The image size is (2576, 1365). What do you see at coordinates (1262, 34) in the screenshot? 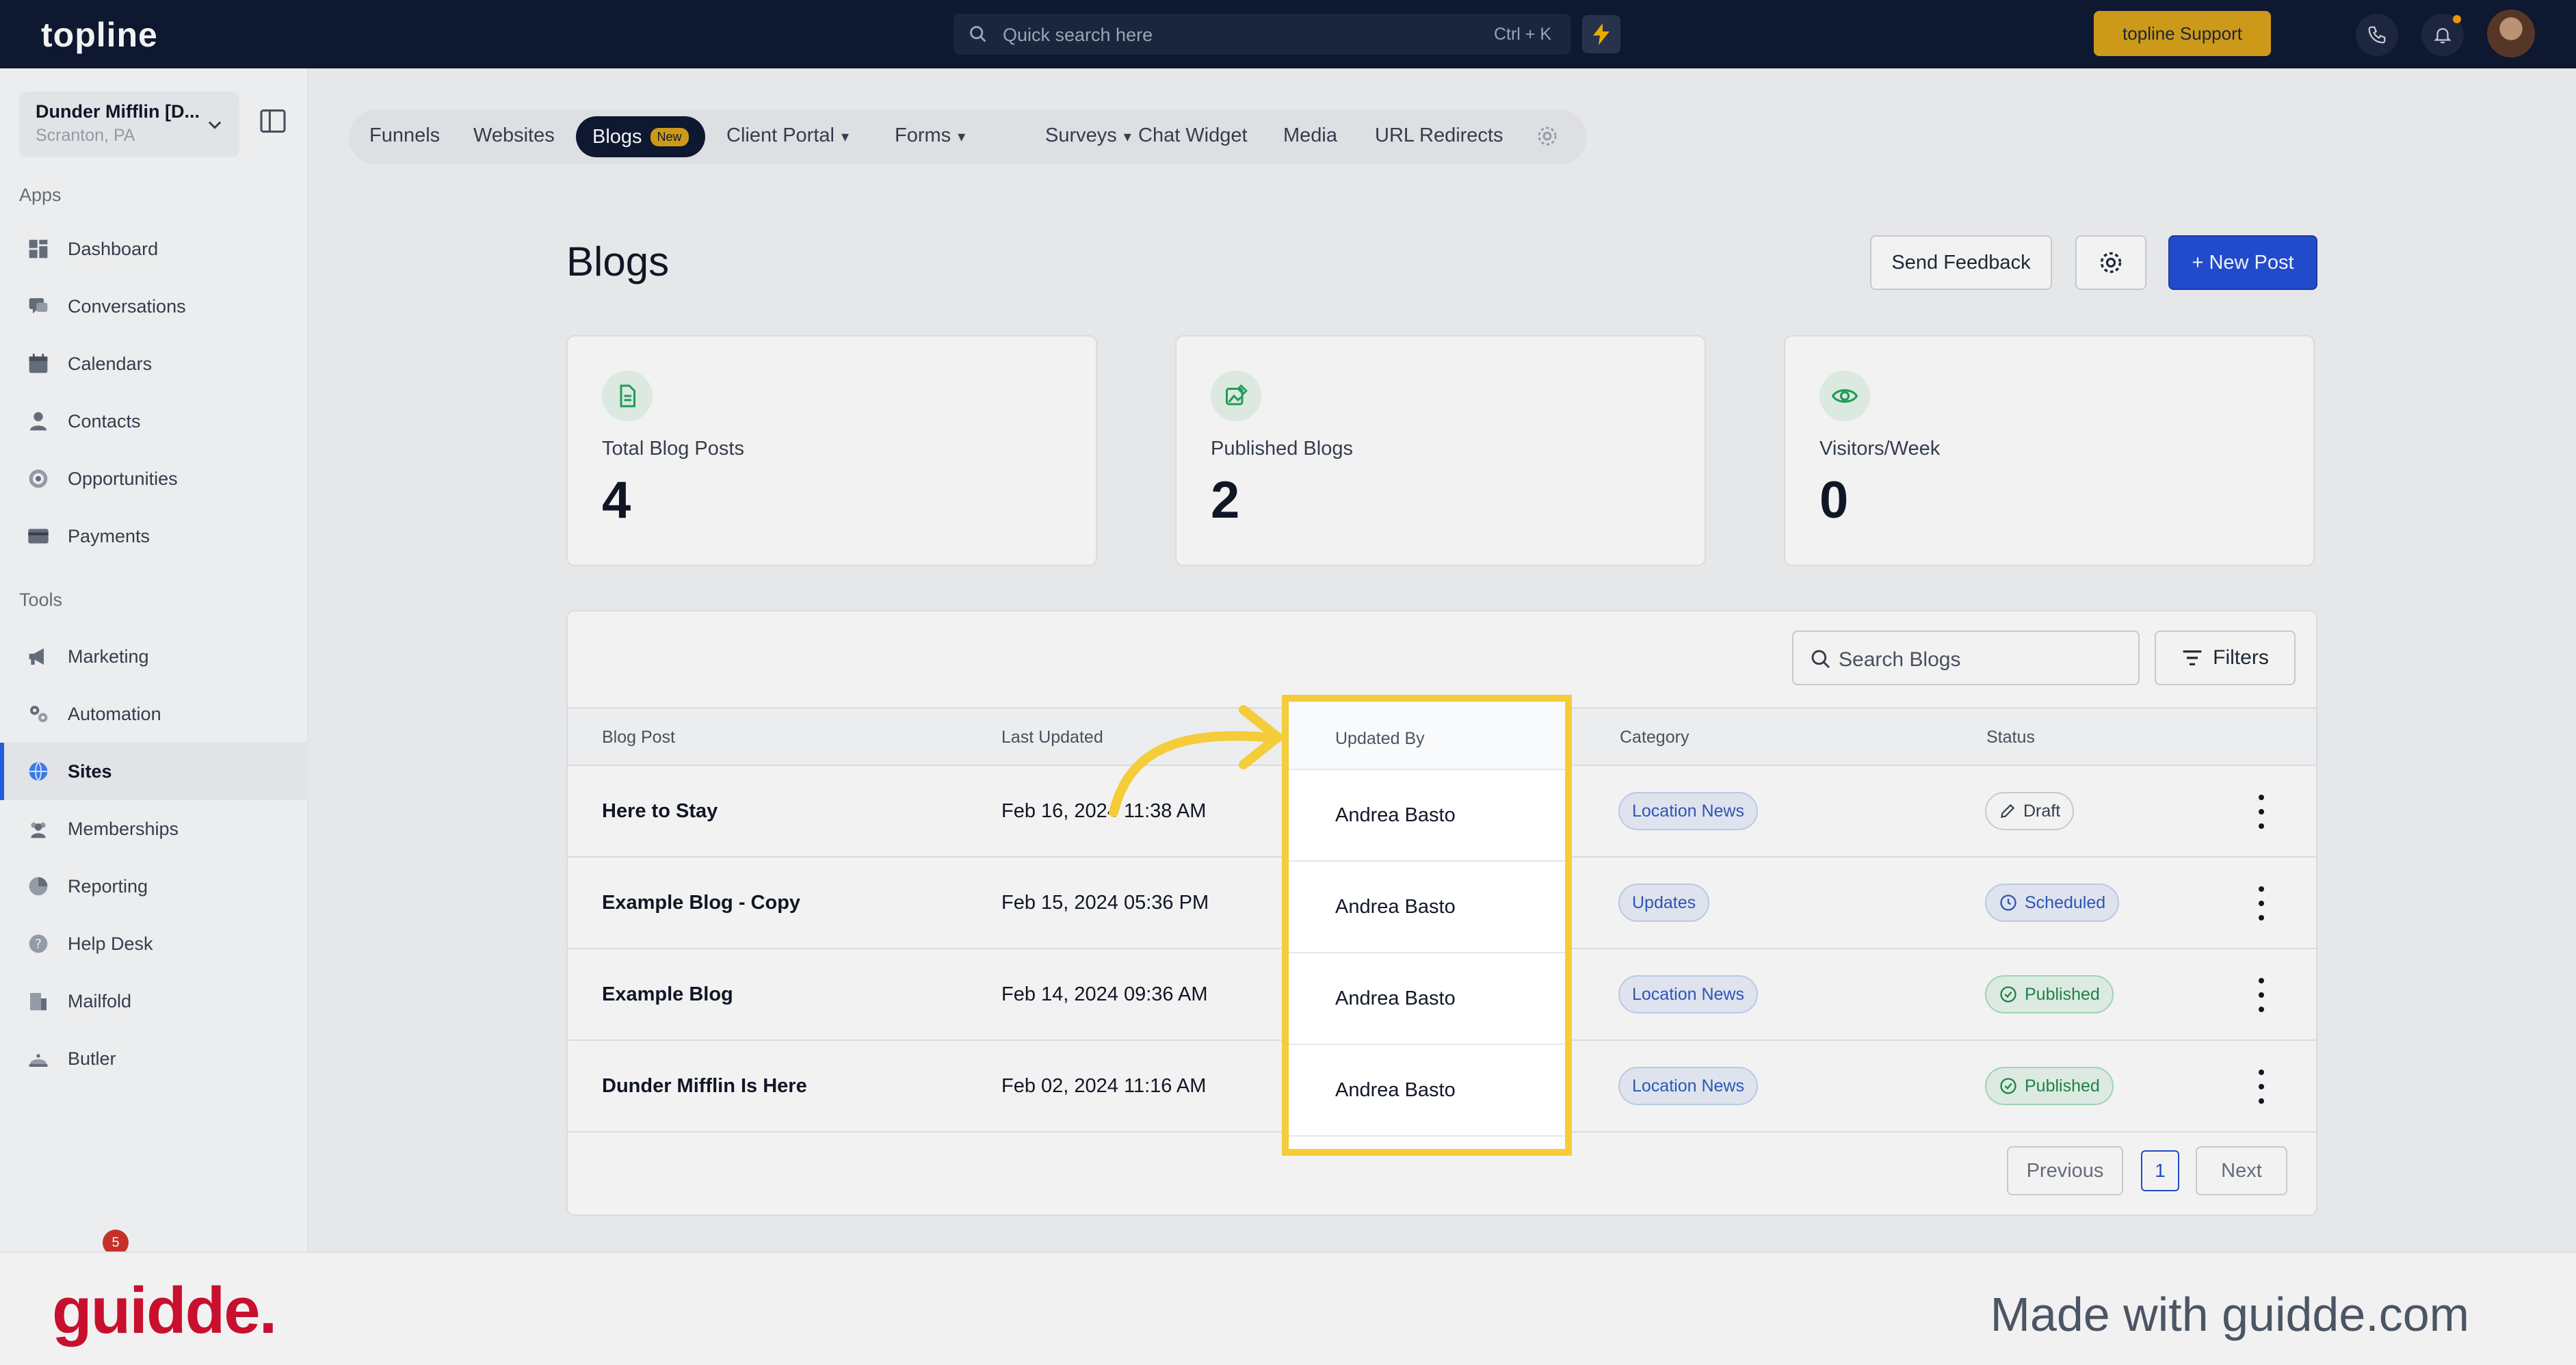
I see `quick-search-input: Quick search here Ctrl + K` at bounding box center [1262, 34].